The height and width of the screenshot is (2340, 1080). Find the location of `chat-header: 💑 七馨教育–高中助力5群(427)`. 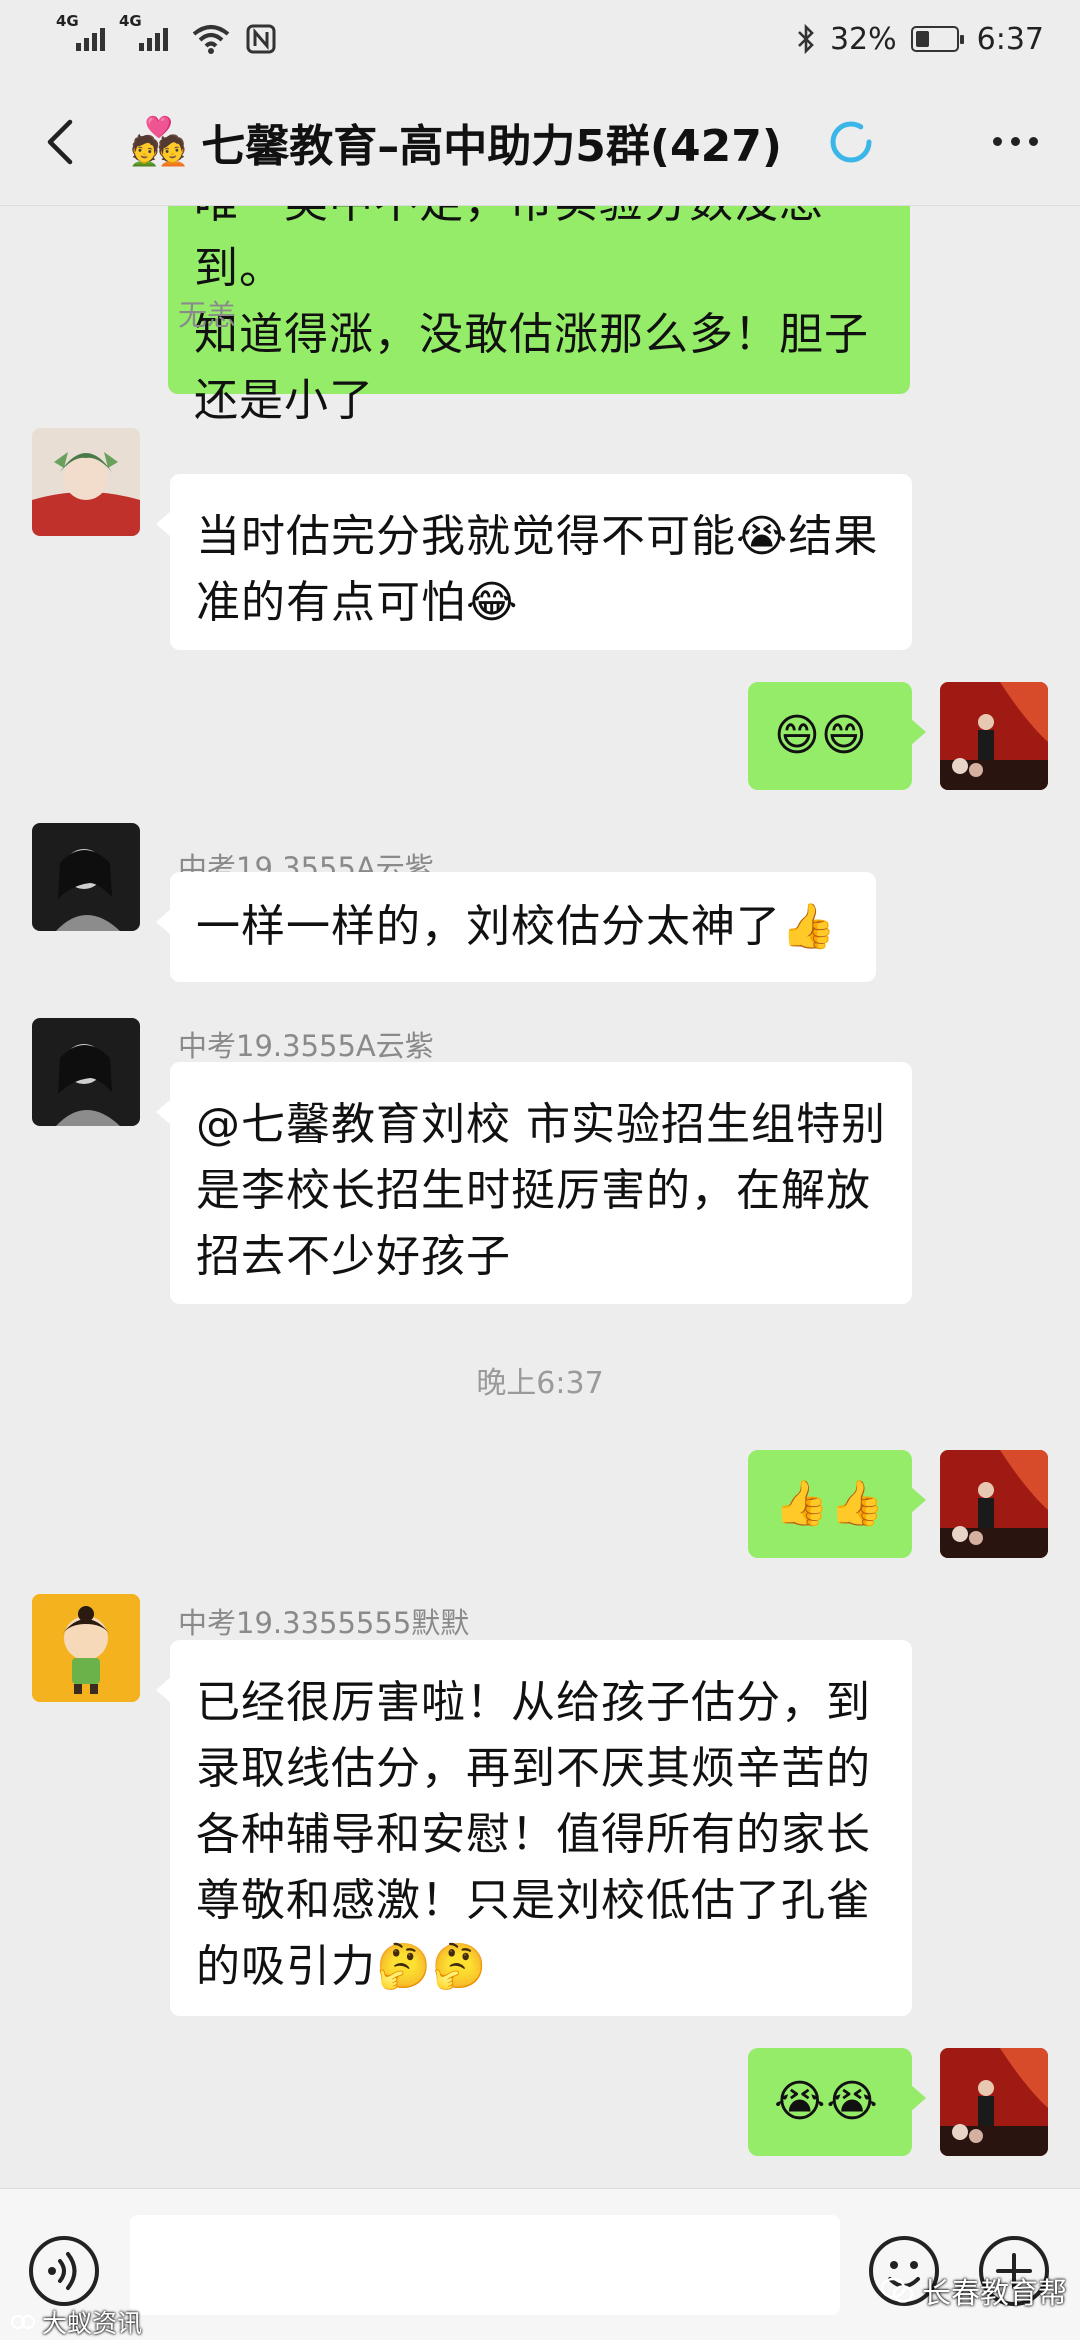

chat-header: 💑 七馨教育–高中助力5群(427) is located at coordinates (540, 142).